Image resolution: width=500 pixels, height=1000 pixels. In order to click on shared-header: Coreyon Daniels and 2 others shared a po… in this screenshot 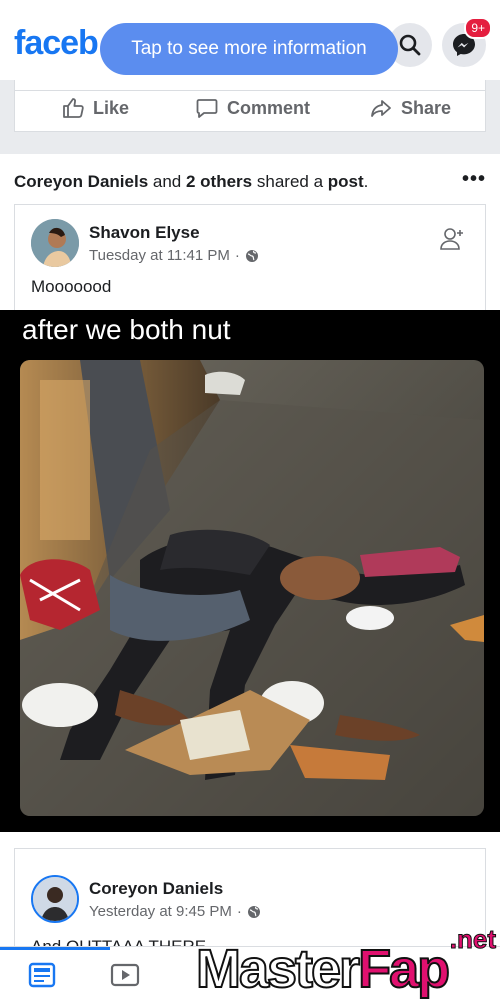, I will do `click(191, 182)`.